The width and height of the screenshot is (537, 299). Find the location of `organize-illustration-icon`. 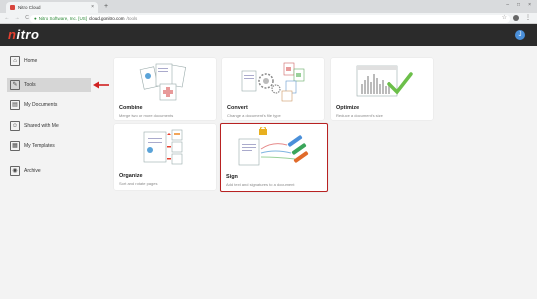

organize-illustration-icon is located at coordinates (163, 147).